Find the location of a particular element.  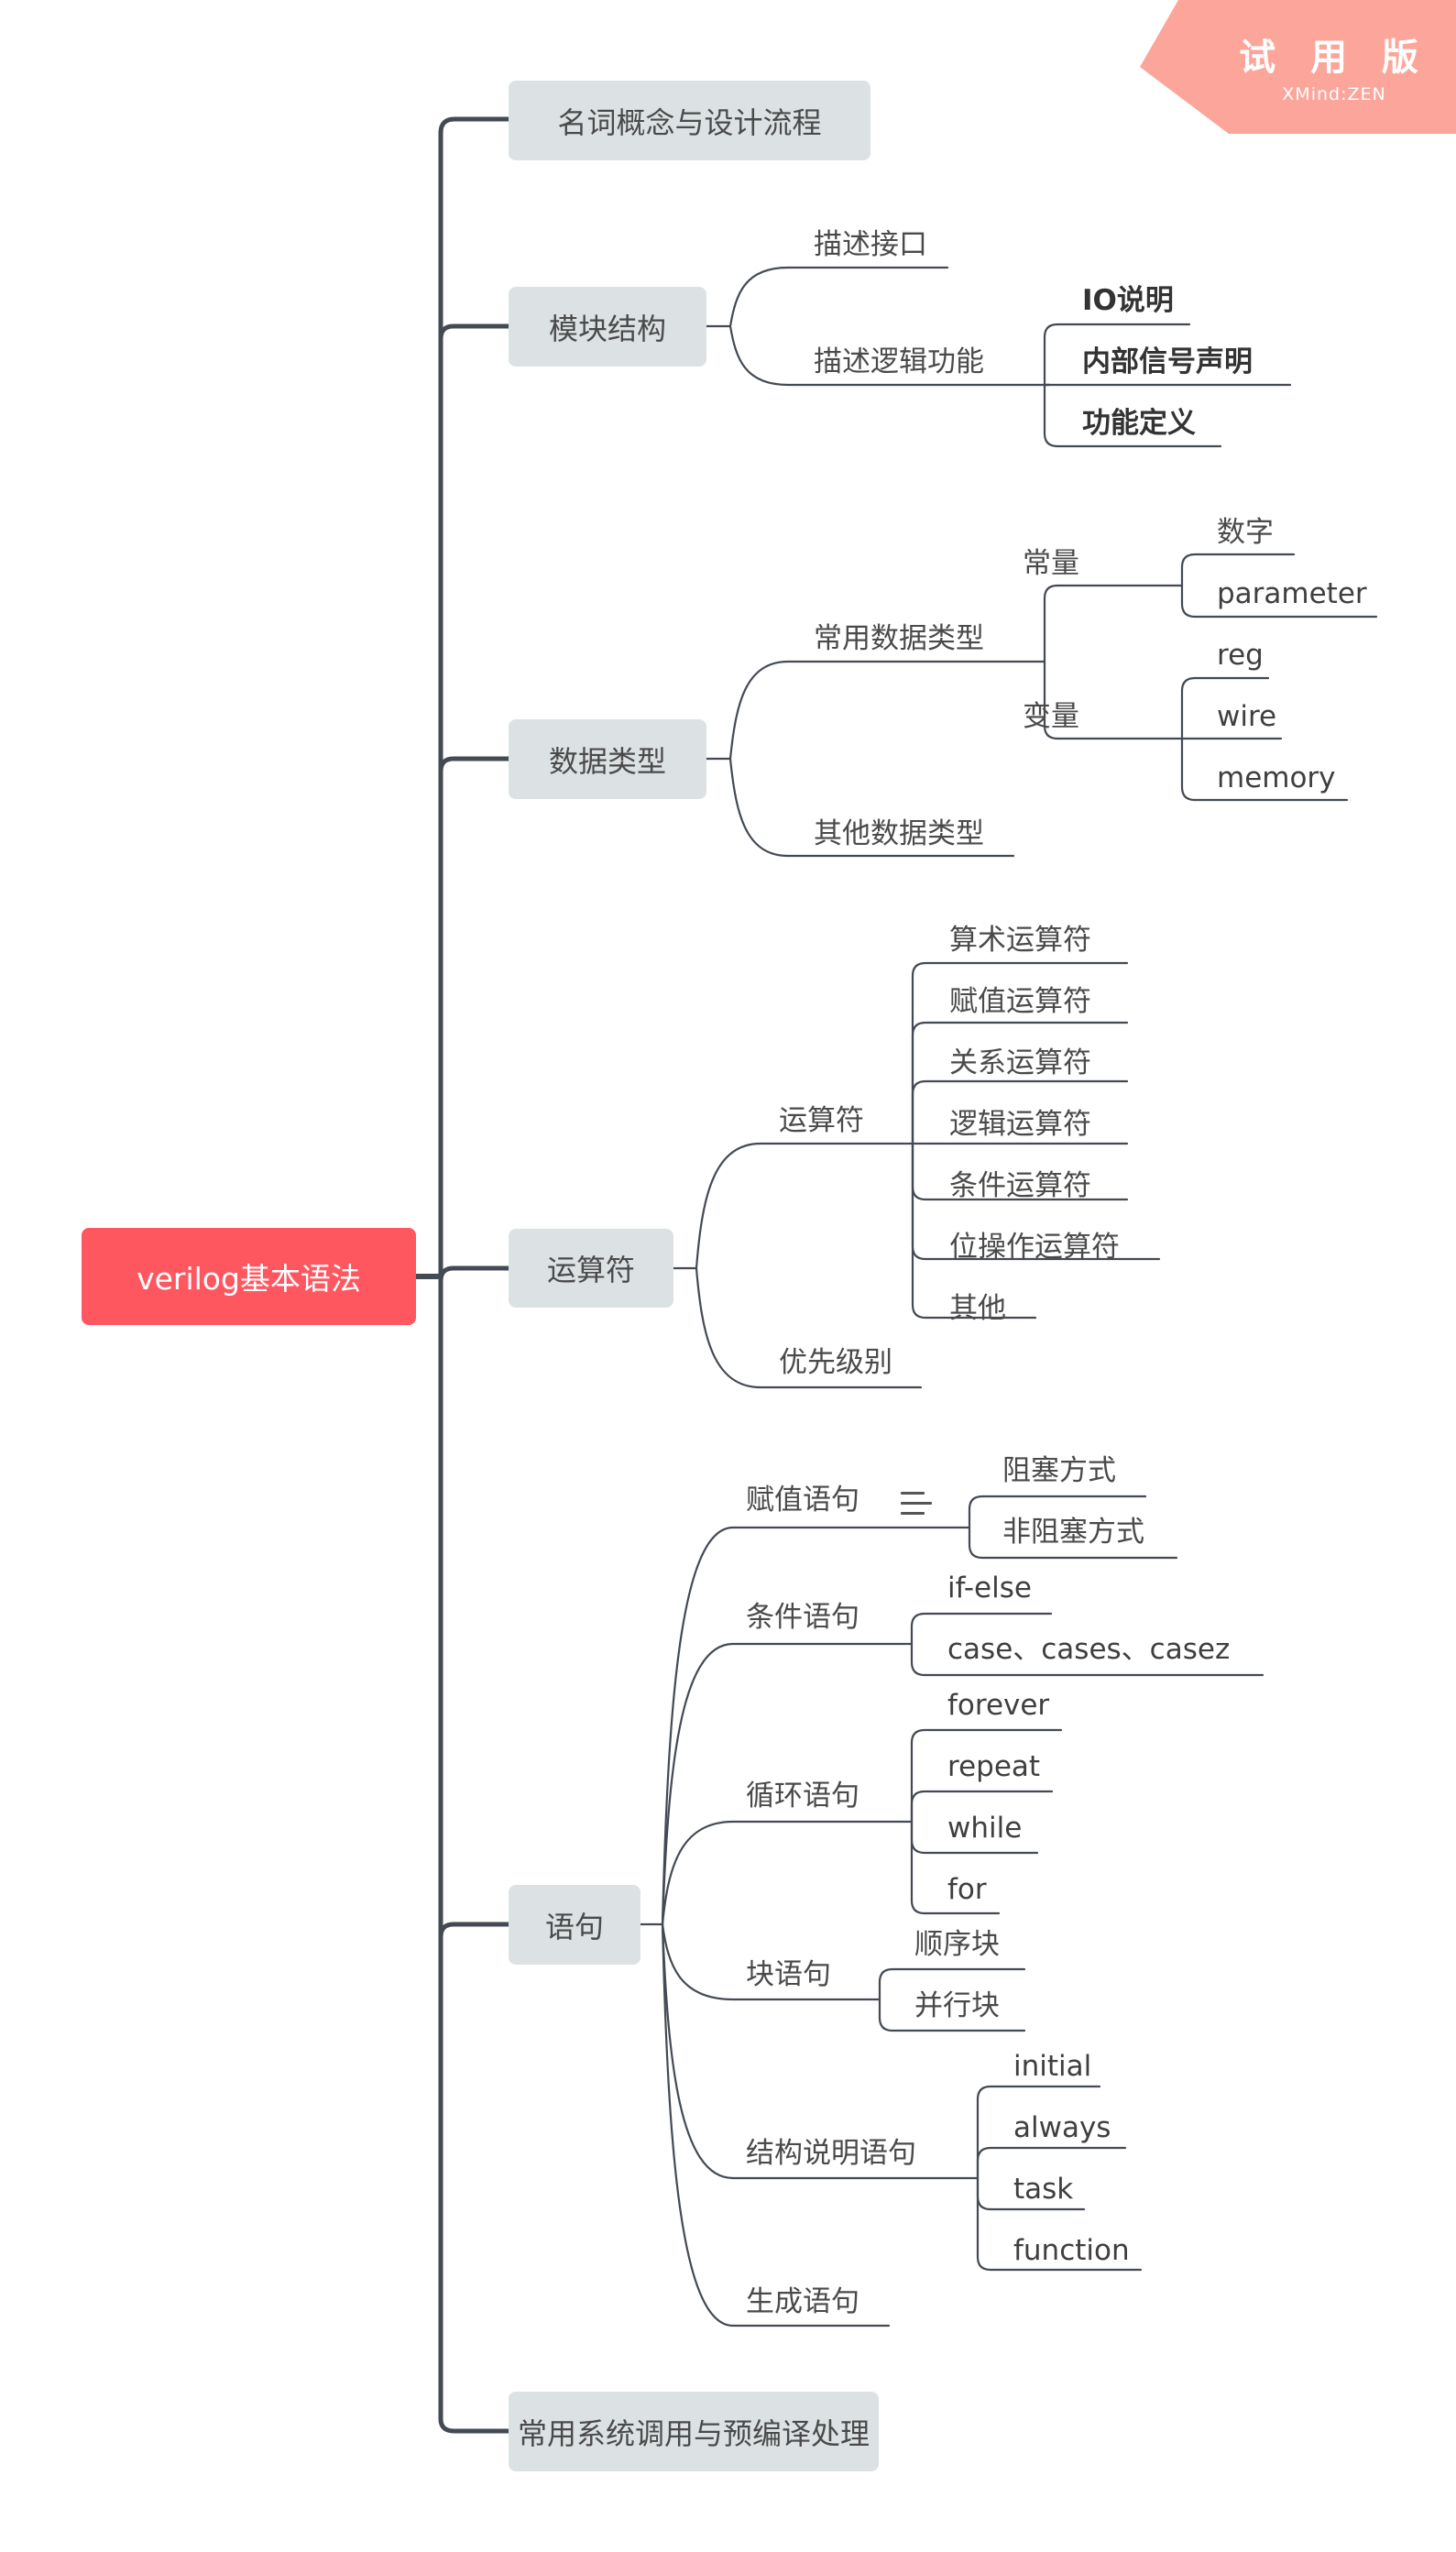

subtopic-assignment-statement: 赋值语句 is located at coordinates (802, 1500).